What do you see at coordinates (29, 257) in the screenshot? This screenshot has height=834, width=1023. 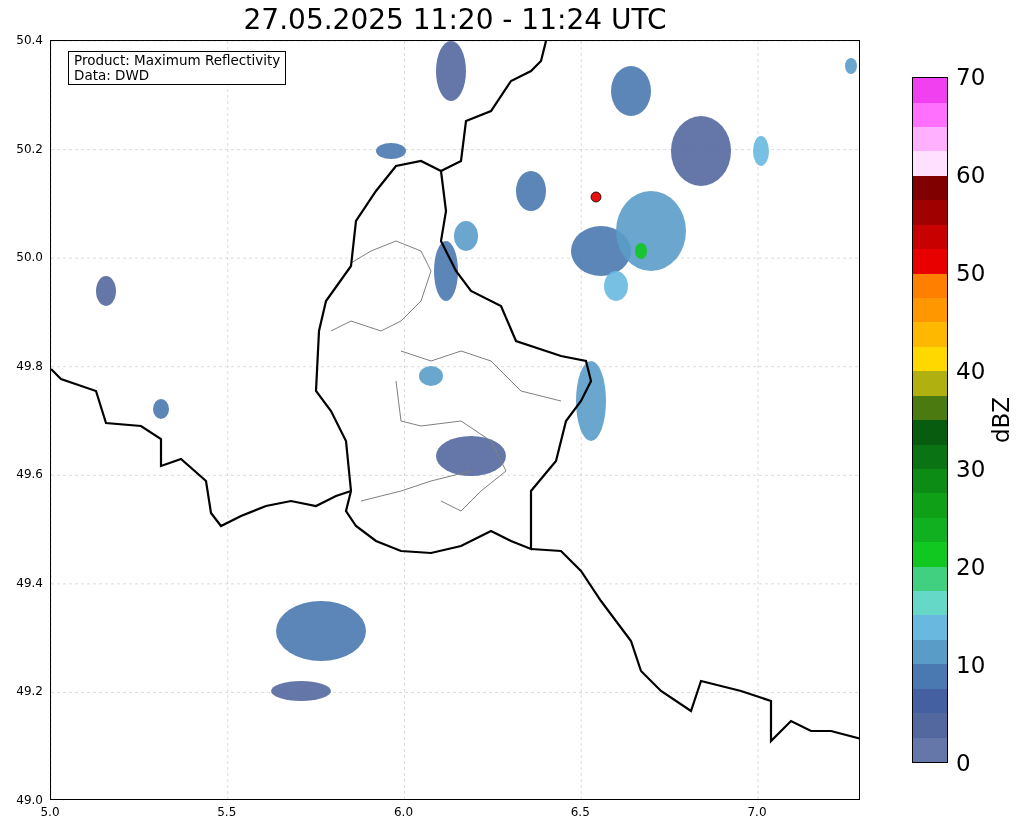 I see `y-axis-label: 50.0` at bounding box center [29, 257].